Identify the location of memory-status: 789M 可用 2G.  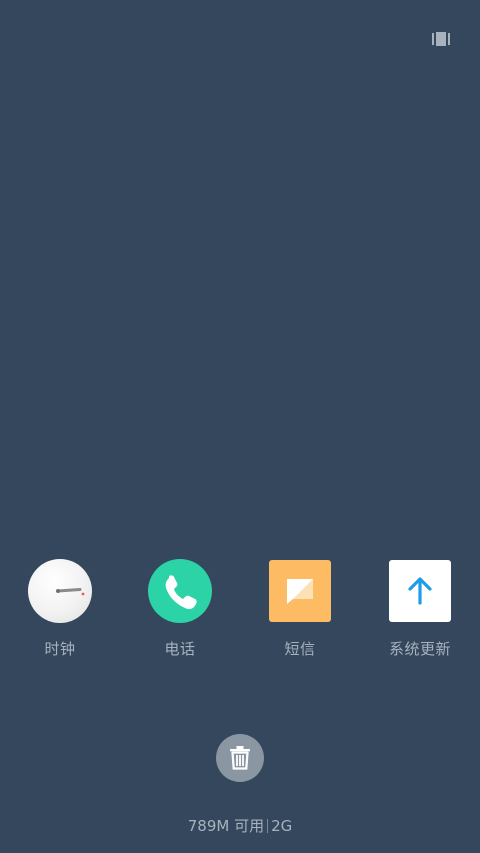
(240, 825).